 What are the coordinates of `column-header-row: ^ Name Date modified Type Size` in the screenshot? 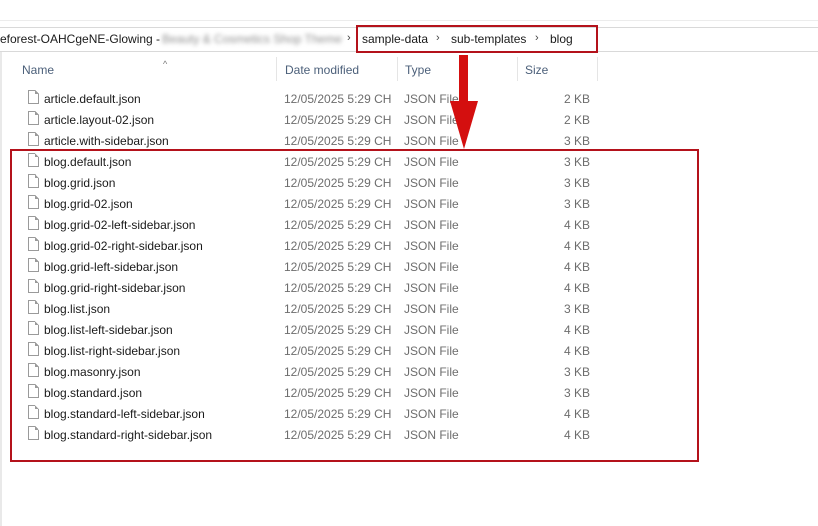 It's located at (409, 69).